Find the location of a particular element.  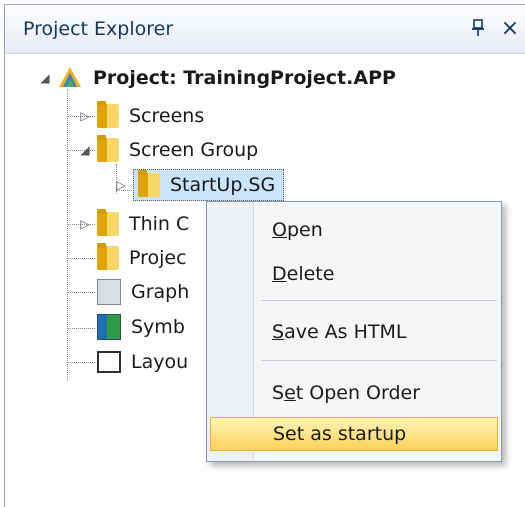

tree-item-symbols: Symb is located at coordinates (141, 327).